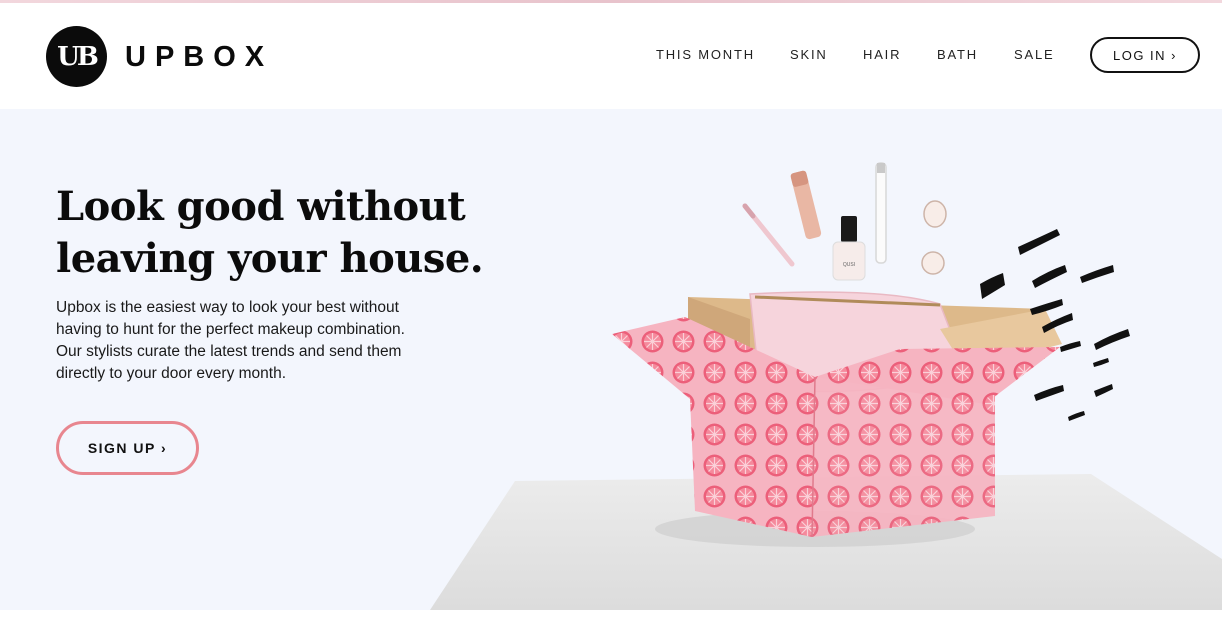  I want to click on nail-polish-bottle: QUSI, so click(849, 248).